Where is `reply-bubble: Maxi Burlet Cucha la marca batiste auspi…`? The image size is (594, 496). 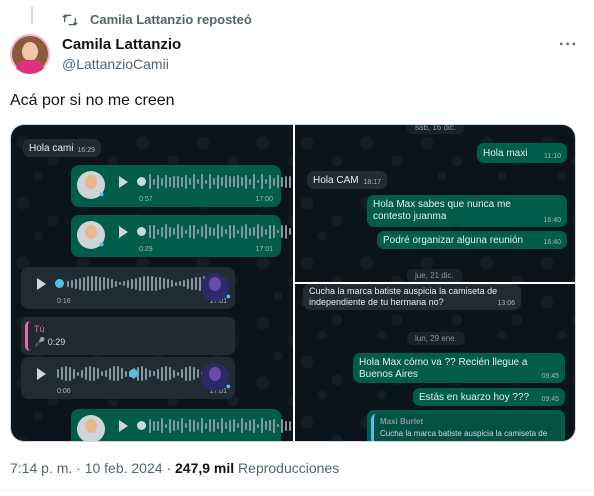
reply-bubble: Maxi Burlet Cucha la marca batiste auspi… is located at coordinates (466, 425).